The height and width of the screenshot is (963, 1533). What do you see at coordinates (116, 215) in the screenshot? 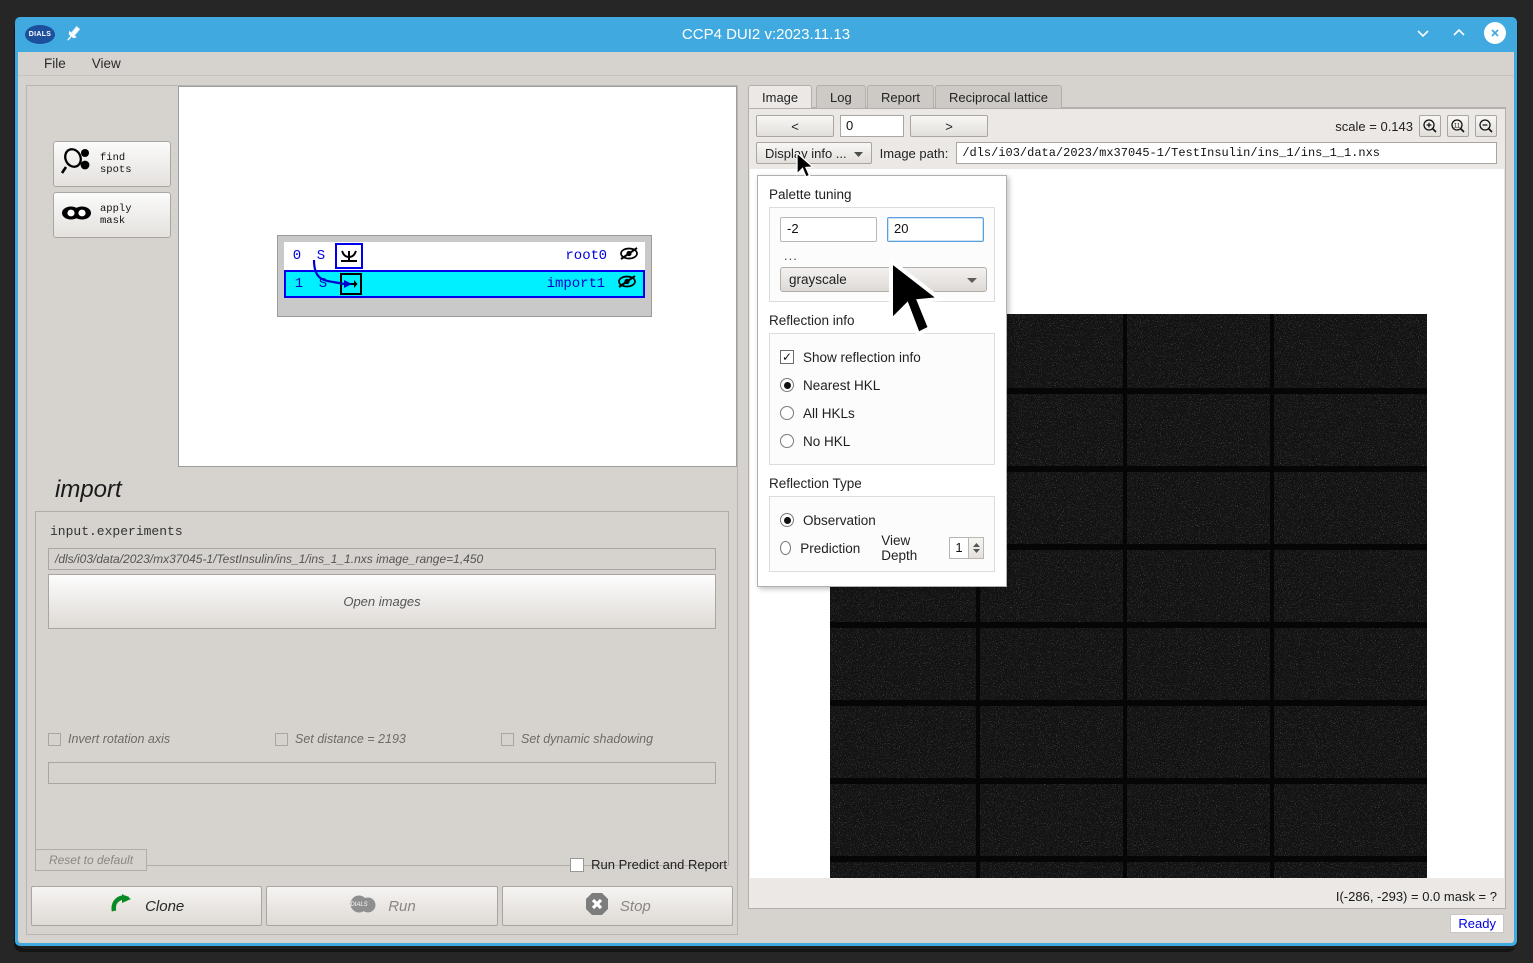
I see `apply-mask-label: apply mask` at bounding box center [116, 215].